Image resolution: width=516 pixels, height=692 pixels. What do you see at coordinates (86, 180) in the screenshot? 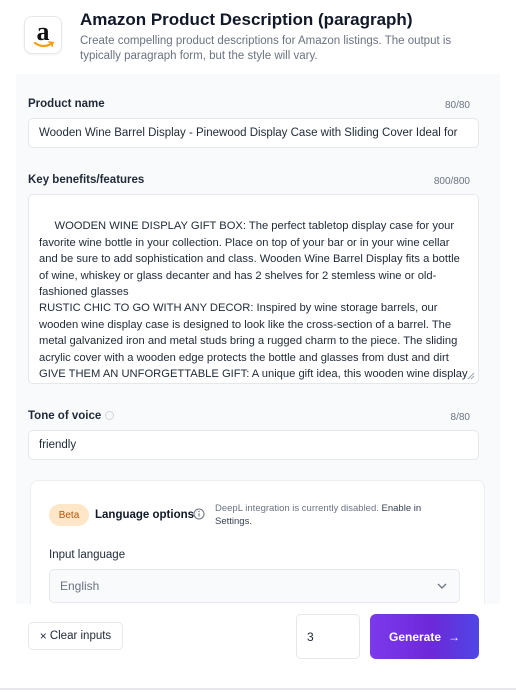
I see `features-label: Key benefits/features` at bounding box center [86, 180].